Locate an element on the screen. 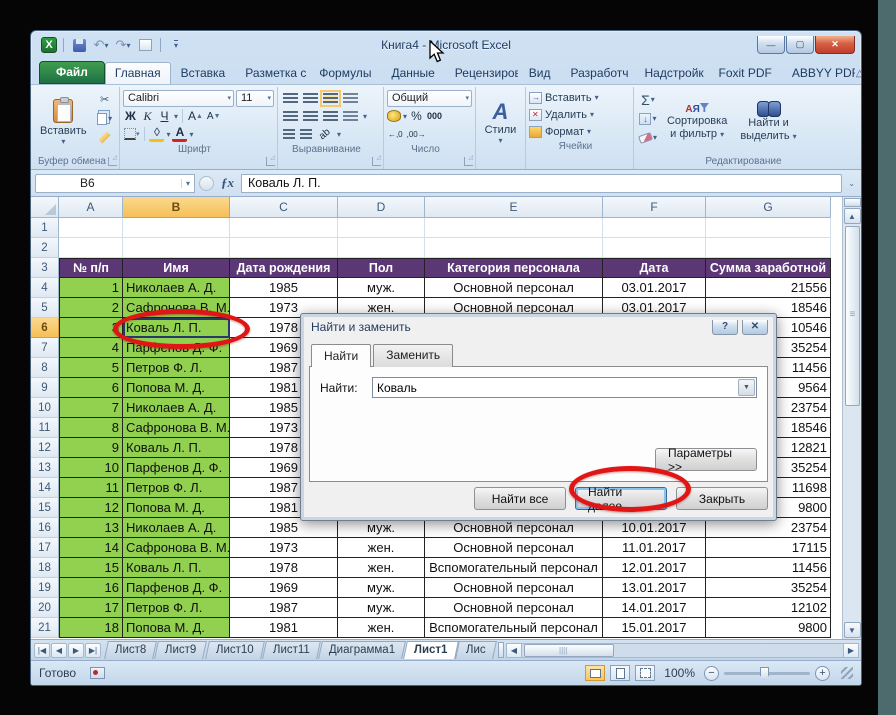 The image size is (896, 715). cell-C3: Дата рождения is located at coordinates (284, 268).